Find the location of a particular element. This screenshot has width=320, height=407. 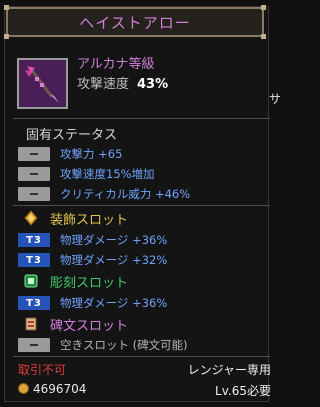

monument-slot-title: 碑文スロット is located at coordinates (89, 326).